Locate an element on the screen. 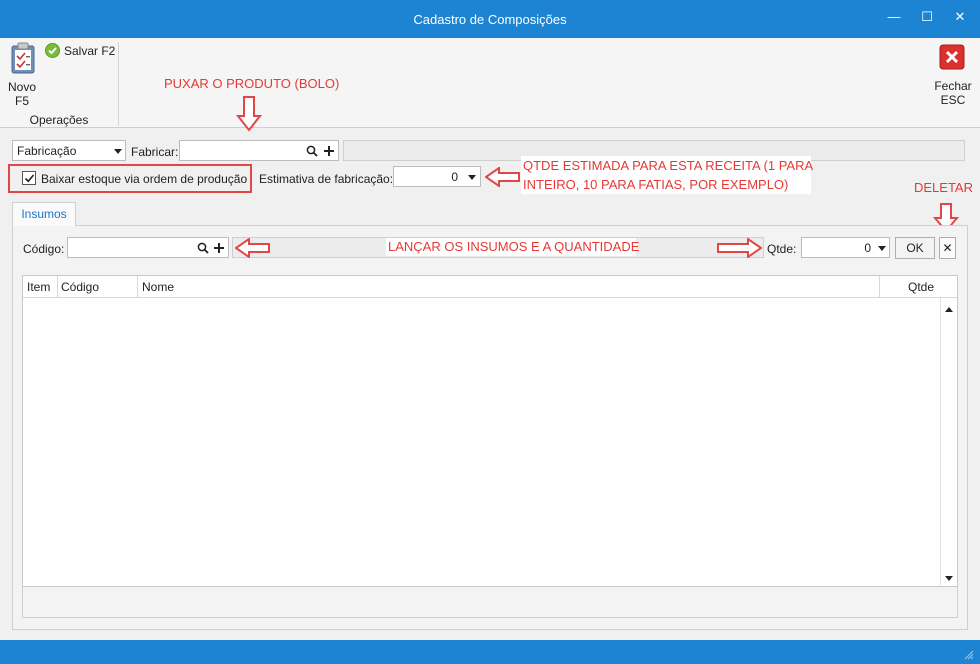 The image size is (980, 664). vertical-scrollbar is located at coordinates (948, 442).